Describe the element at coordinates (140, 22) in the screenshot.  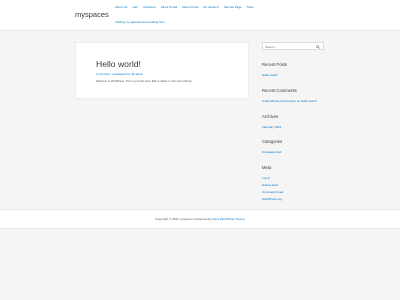
I see `nav-item-tagline: Visiting my appointment booking form` at that location.